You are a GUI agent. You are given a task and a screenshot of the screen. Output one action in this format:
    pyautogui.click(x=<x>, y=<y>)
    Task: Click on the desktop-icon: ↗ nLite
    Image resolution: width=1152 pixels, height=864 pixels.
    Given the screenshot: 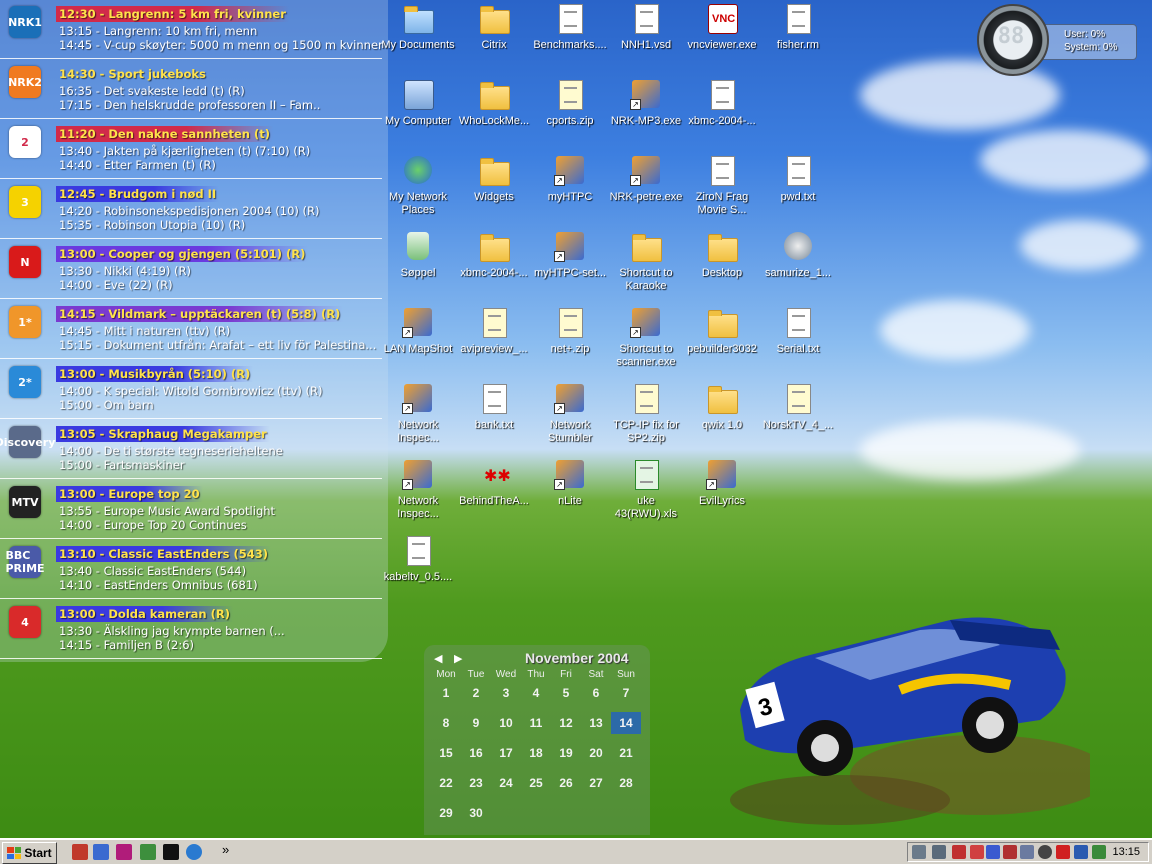 What is the action you would take?
    pyautogui.click(x=570, y=483)
    